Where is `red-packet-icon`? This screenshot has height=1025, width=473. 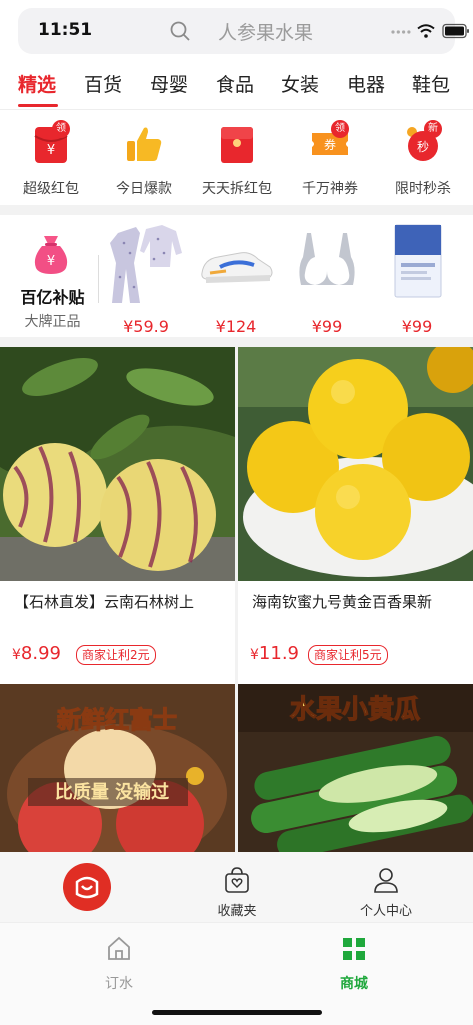 red-packet-icon is located at coordinates (237, 145).